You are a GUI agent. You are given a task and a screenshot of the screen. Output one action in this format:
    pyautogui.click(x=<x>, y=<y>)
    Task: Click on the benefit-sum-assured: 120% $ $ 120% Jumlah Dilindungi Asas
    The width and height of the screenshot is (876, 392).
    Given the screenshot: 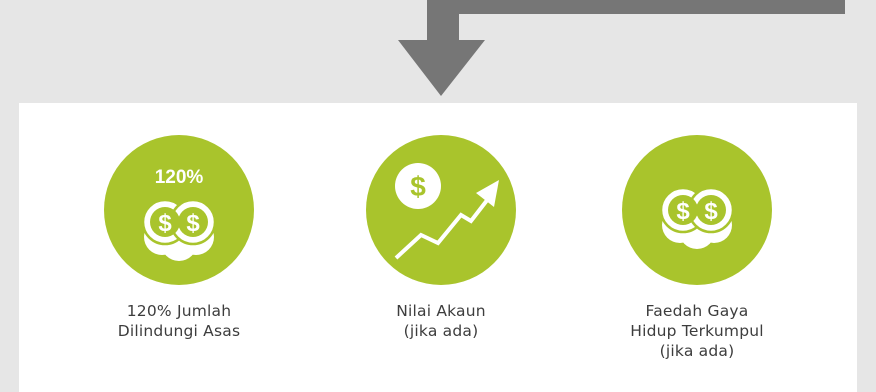 What is the action you would take?
    pyautogui.click(x=179, y=238)
    